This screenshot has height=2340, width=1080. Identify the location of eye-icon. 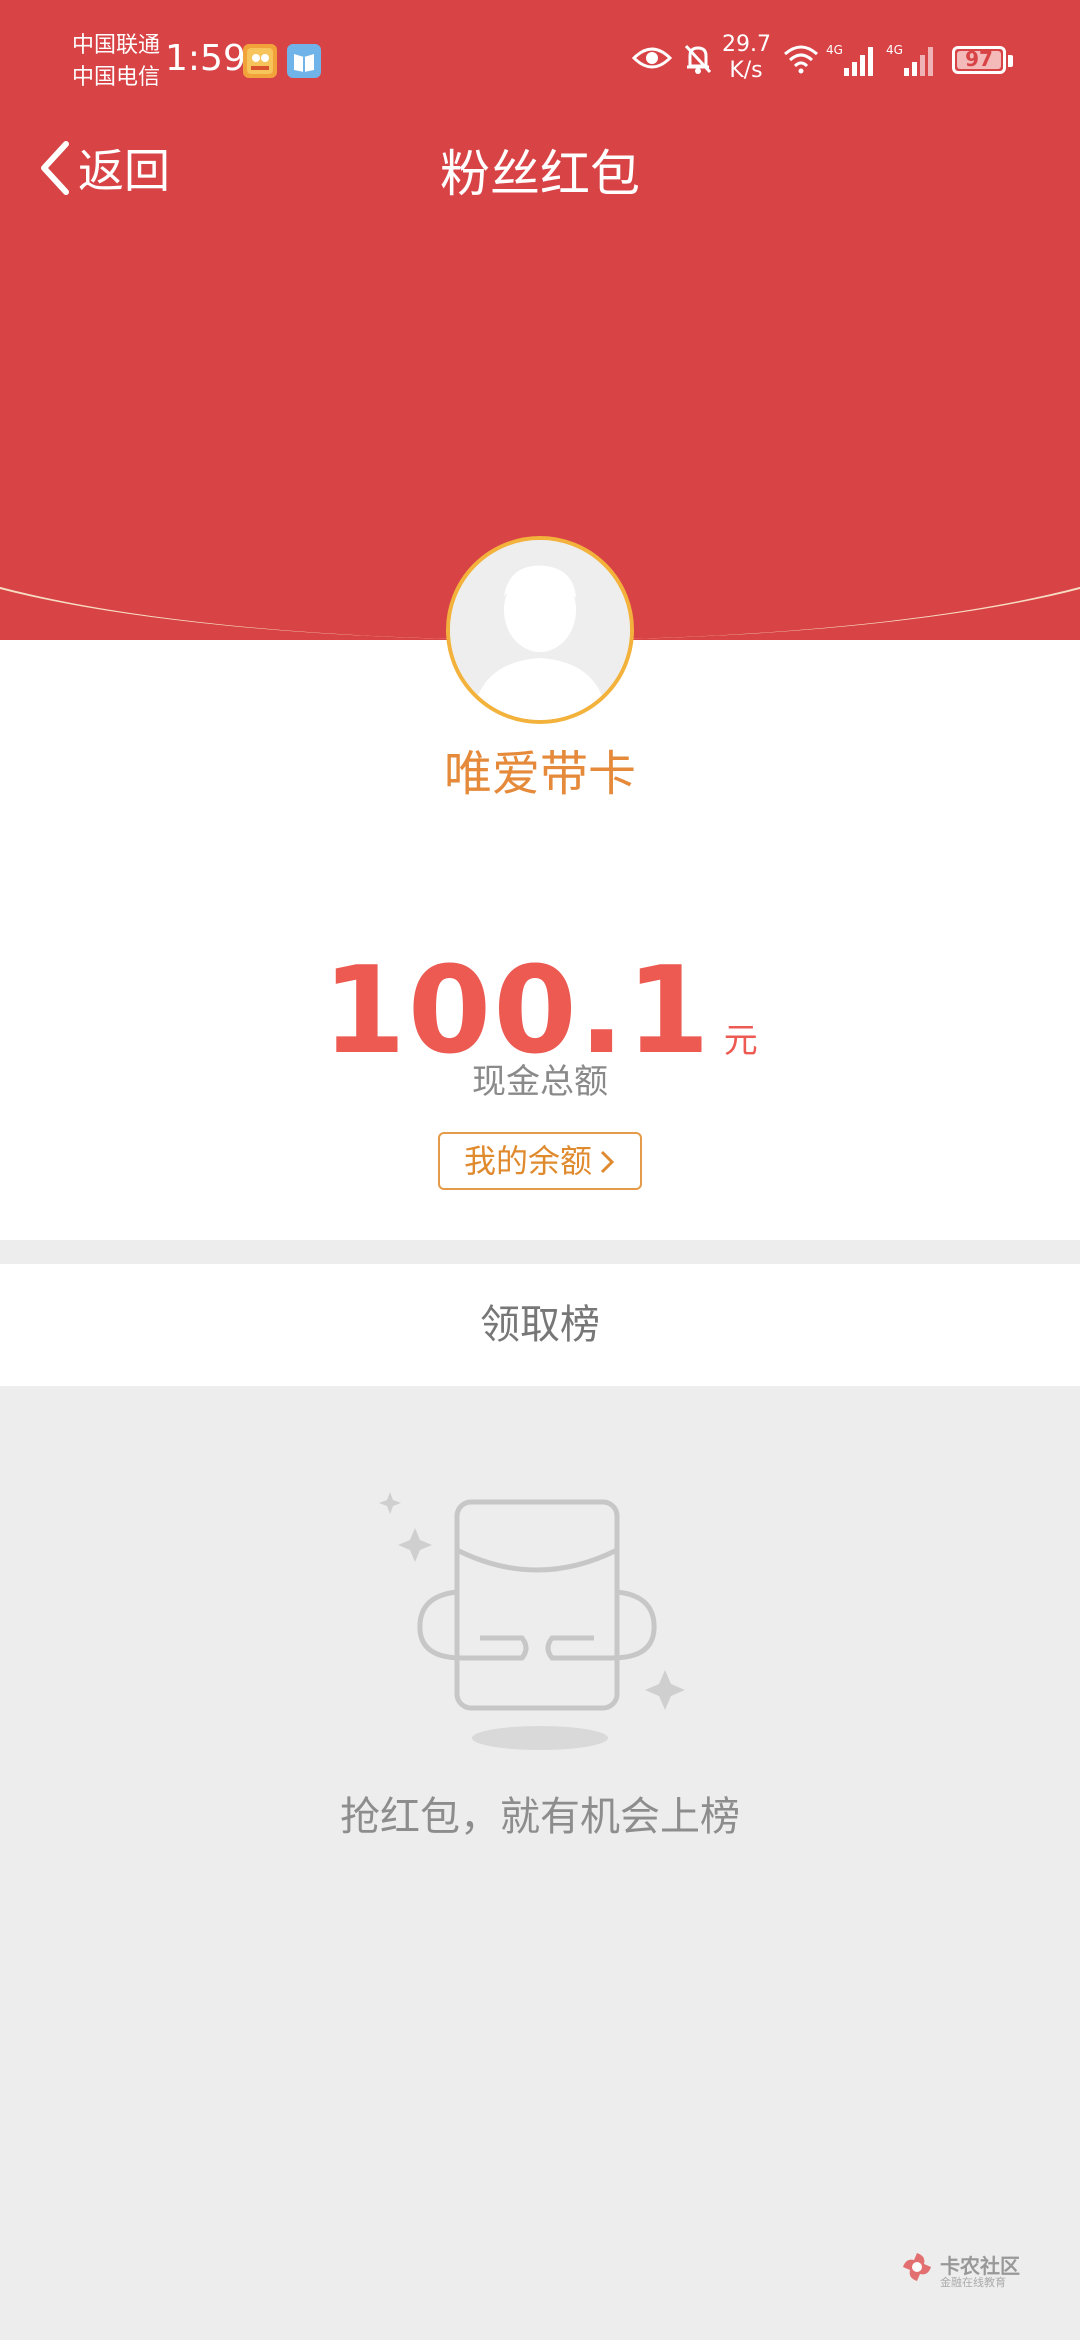
(652, 58).